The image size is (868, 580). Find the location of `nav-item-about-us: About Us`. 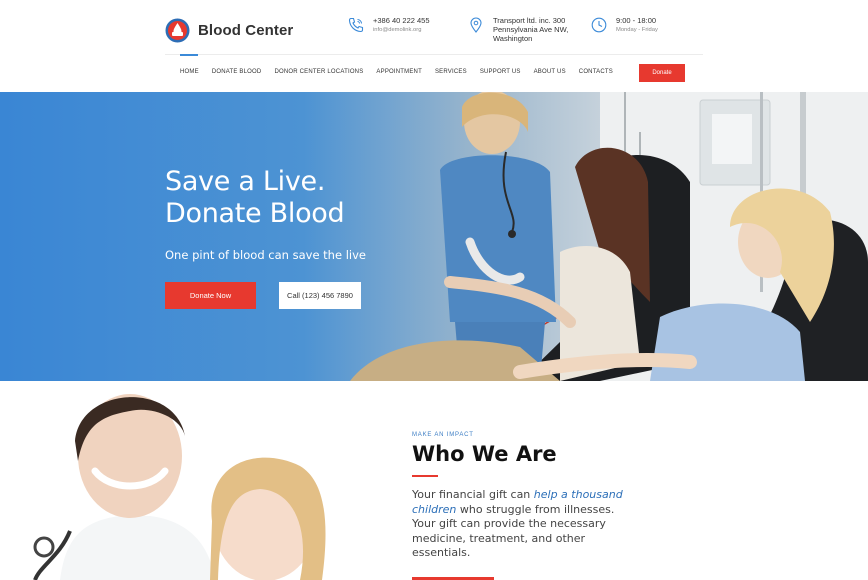

nav-item-about-us: About Us is located at coordinates (550, 72).